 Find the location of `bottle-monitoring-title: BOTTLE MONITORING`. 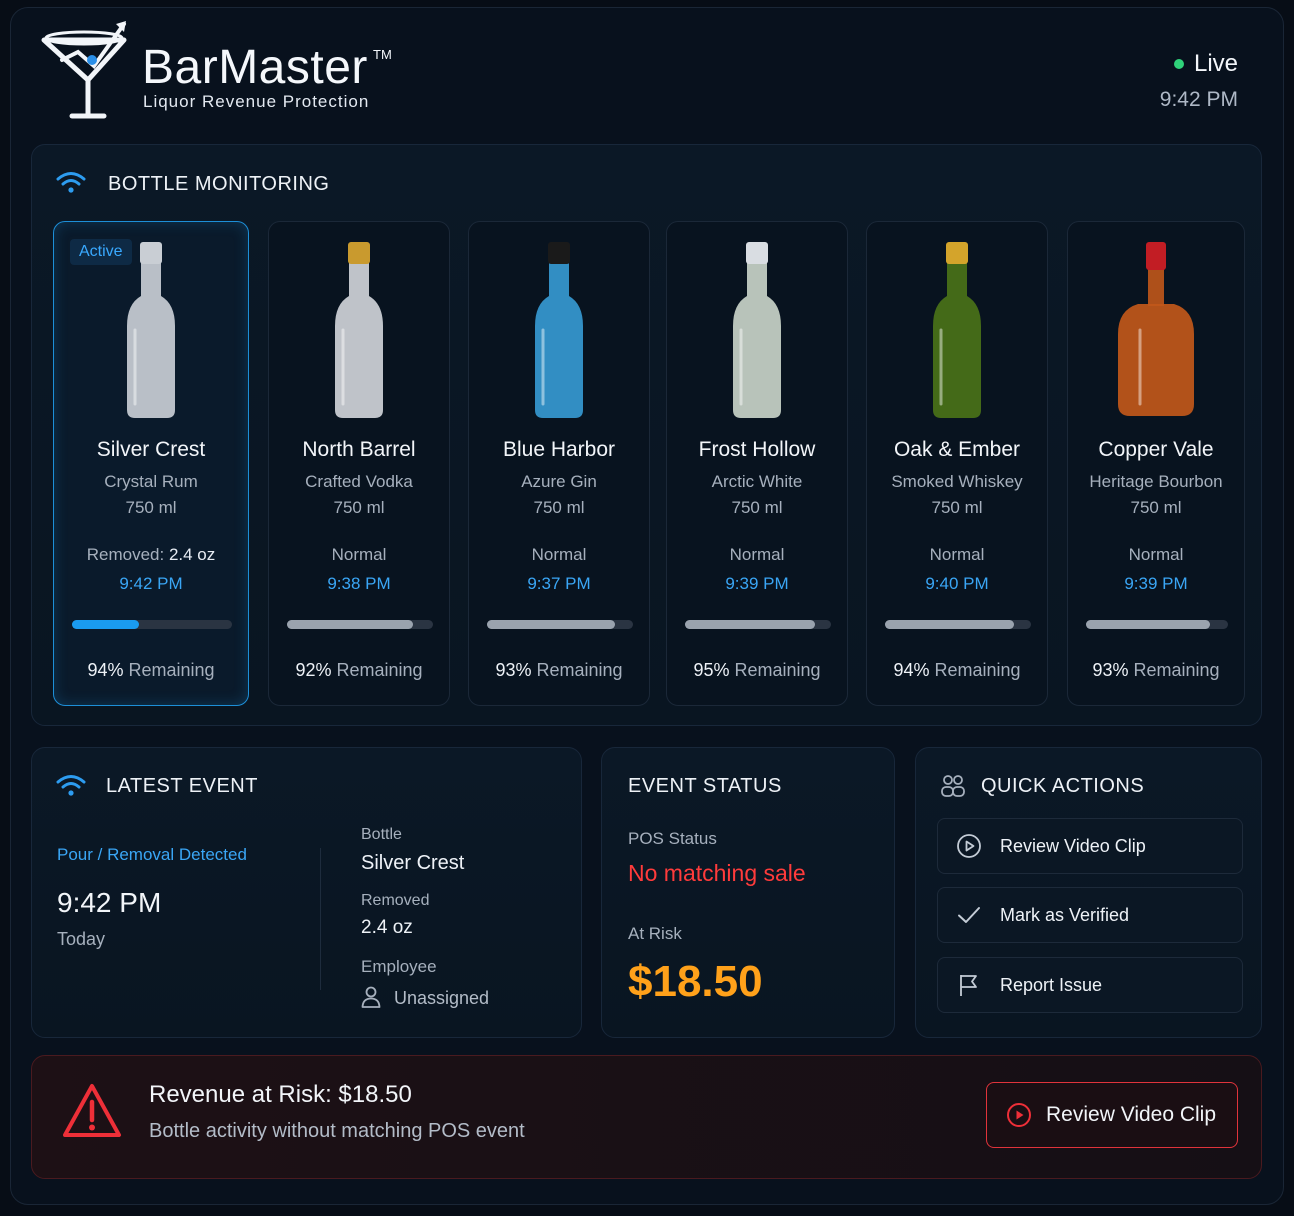

bottle-monitoring-title: BOTTLE MONITORING is located at coordinates (219, 184).